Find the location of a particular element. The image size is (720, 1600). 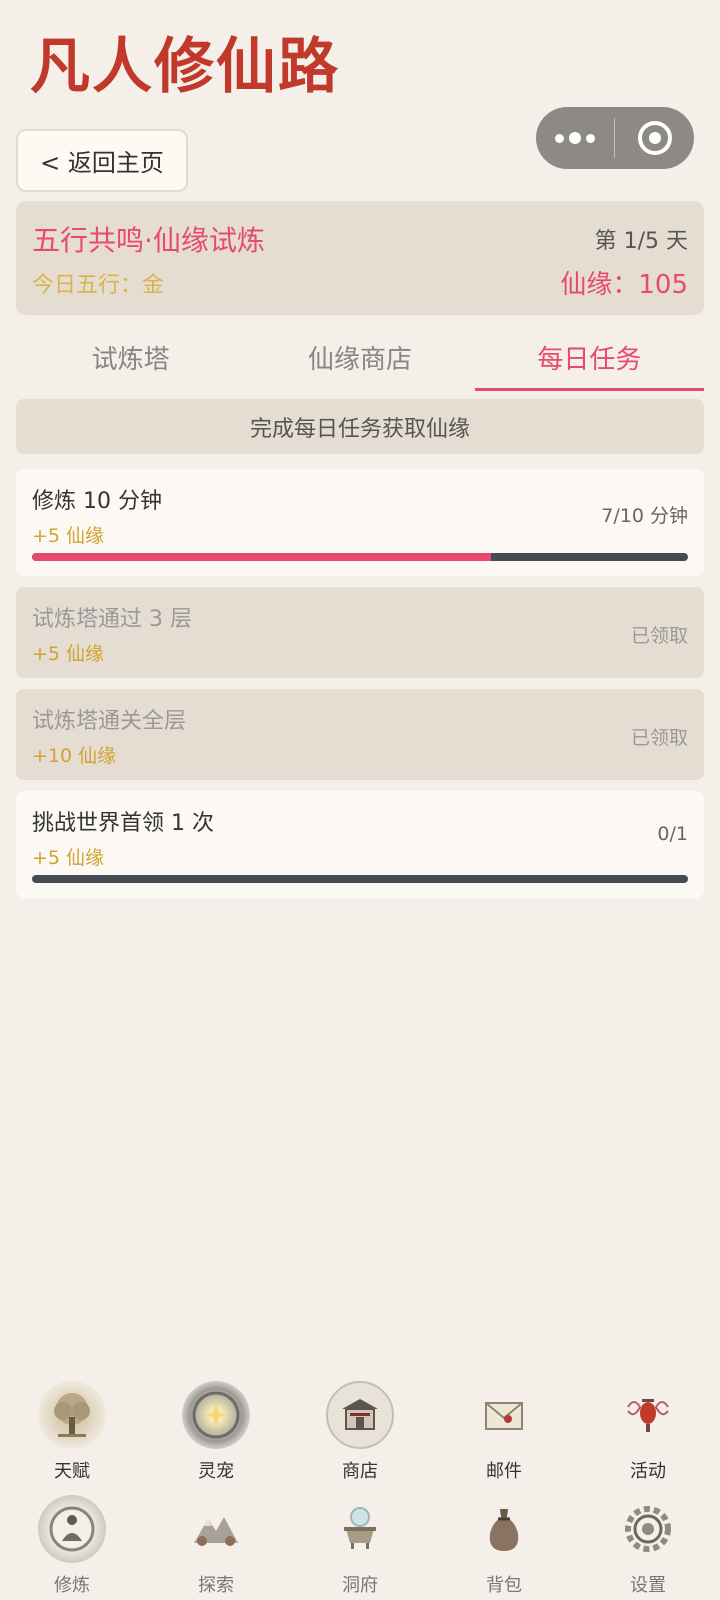

task-name: 试炼塔通关全层 is located at coordinates (109, 721).